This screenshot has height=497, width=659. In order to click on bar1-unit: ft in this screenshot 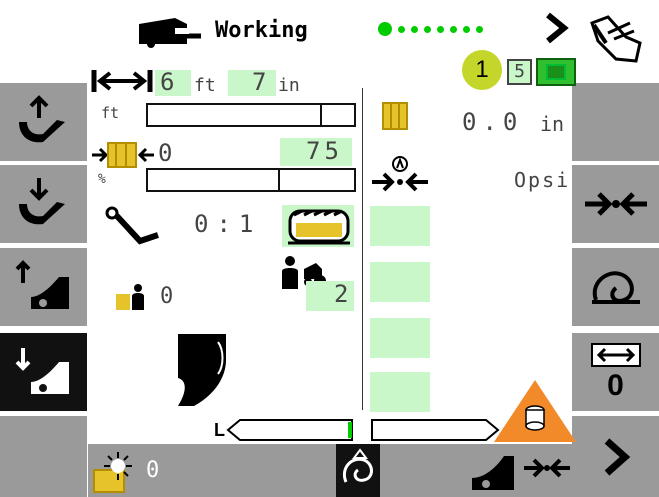, I will do `click(110, 113)`.